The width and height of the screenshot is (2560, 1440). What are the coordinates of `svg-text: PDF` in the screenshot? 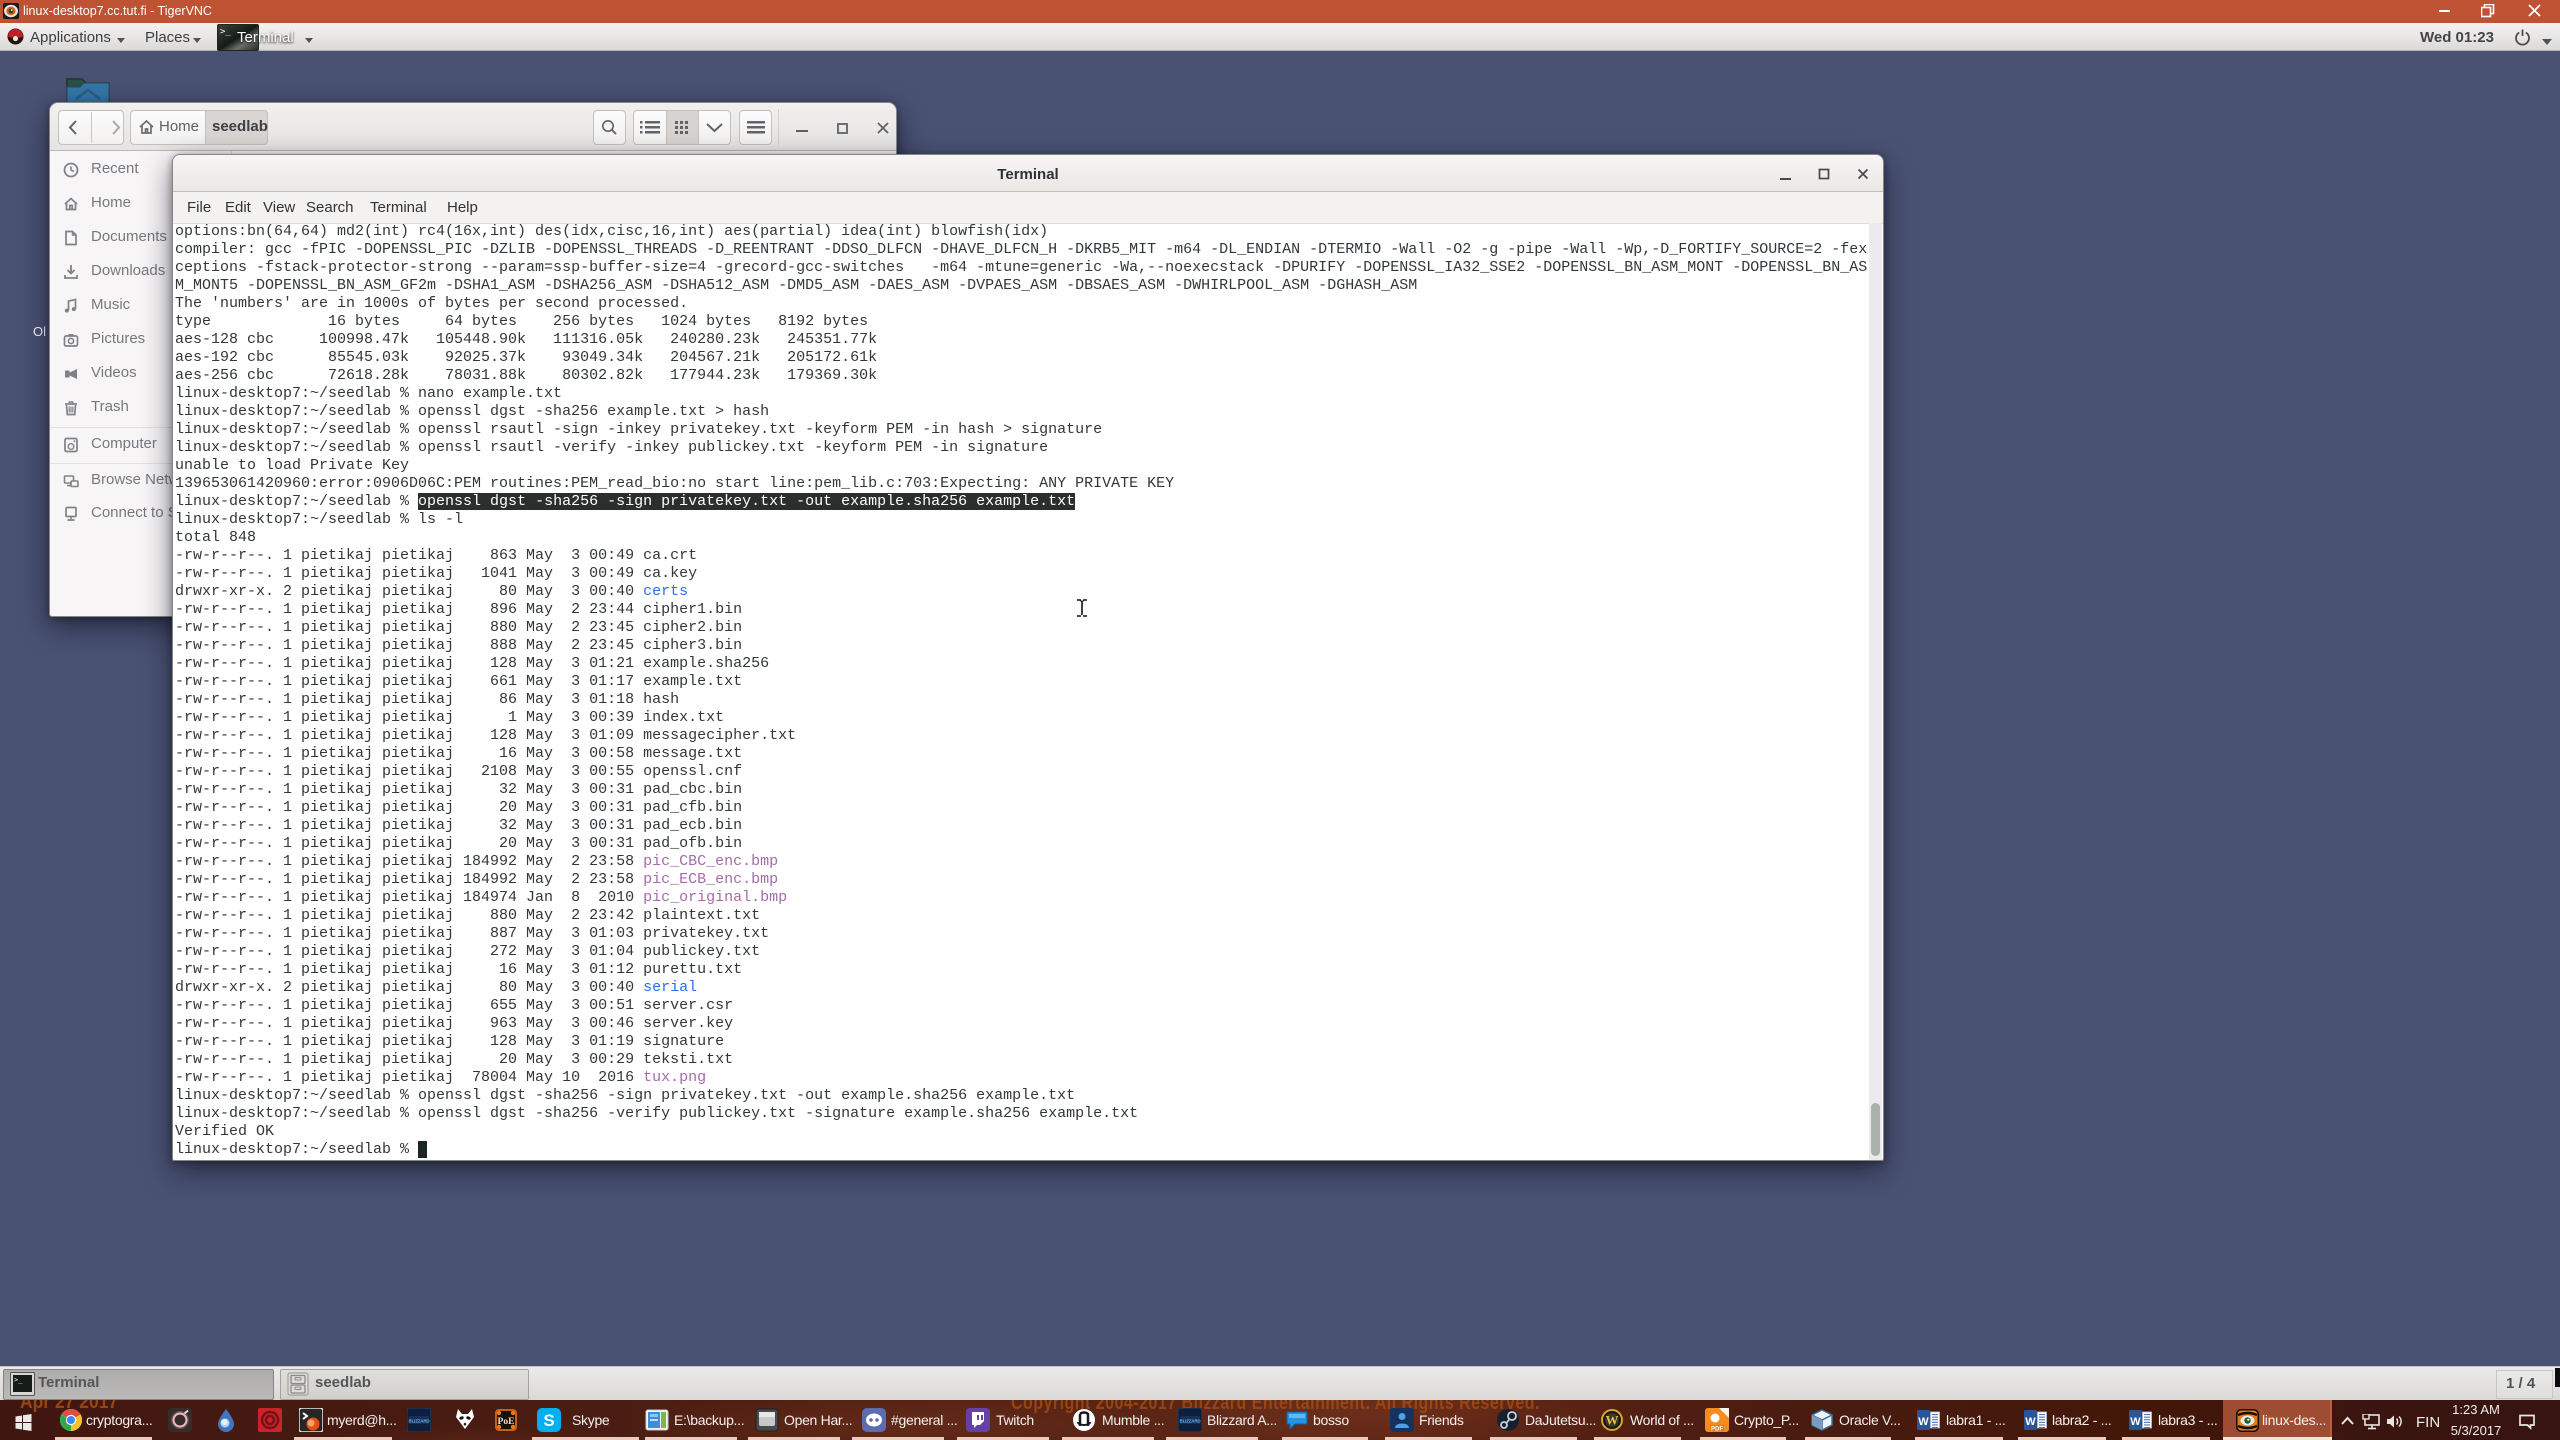 It's located at (1717, 1430).